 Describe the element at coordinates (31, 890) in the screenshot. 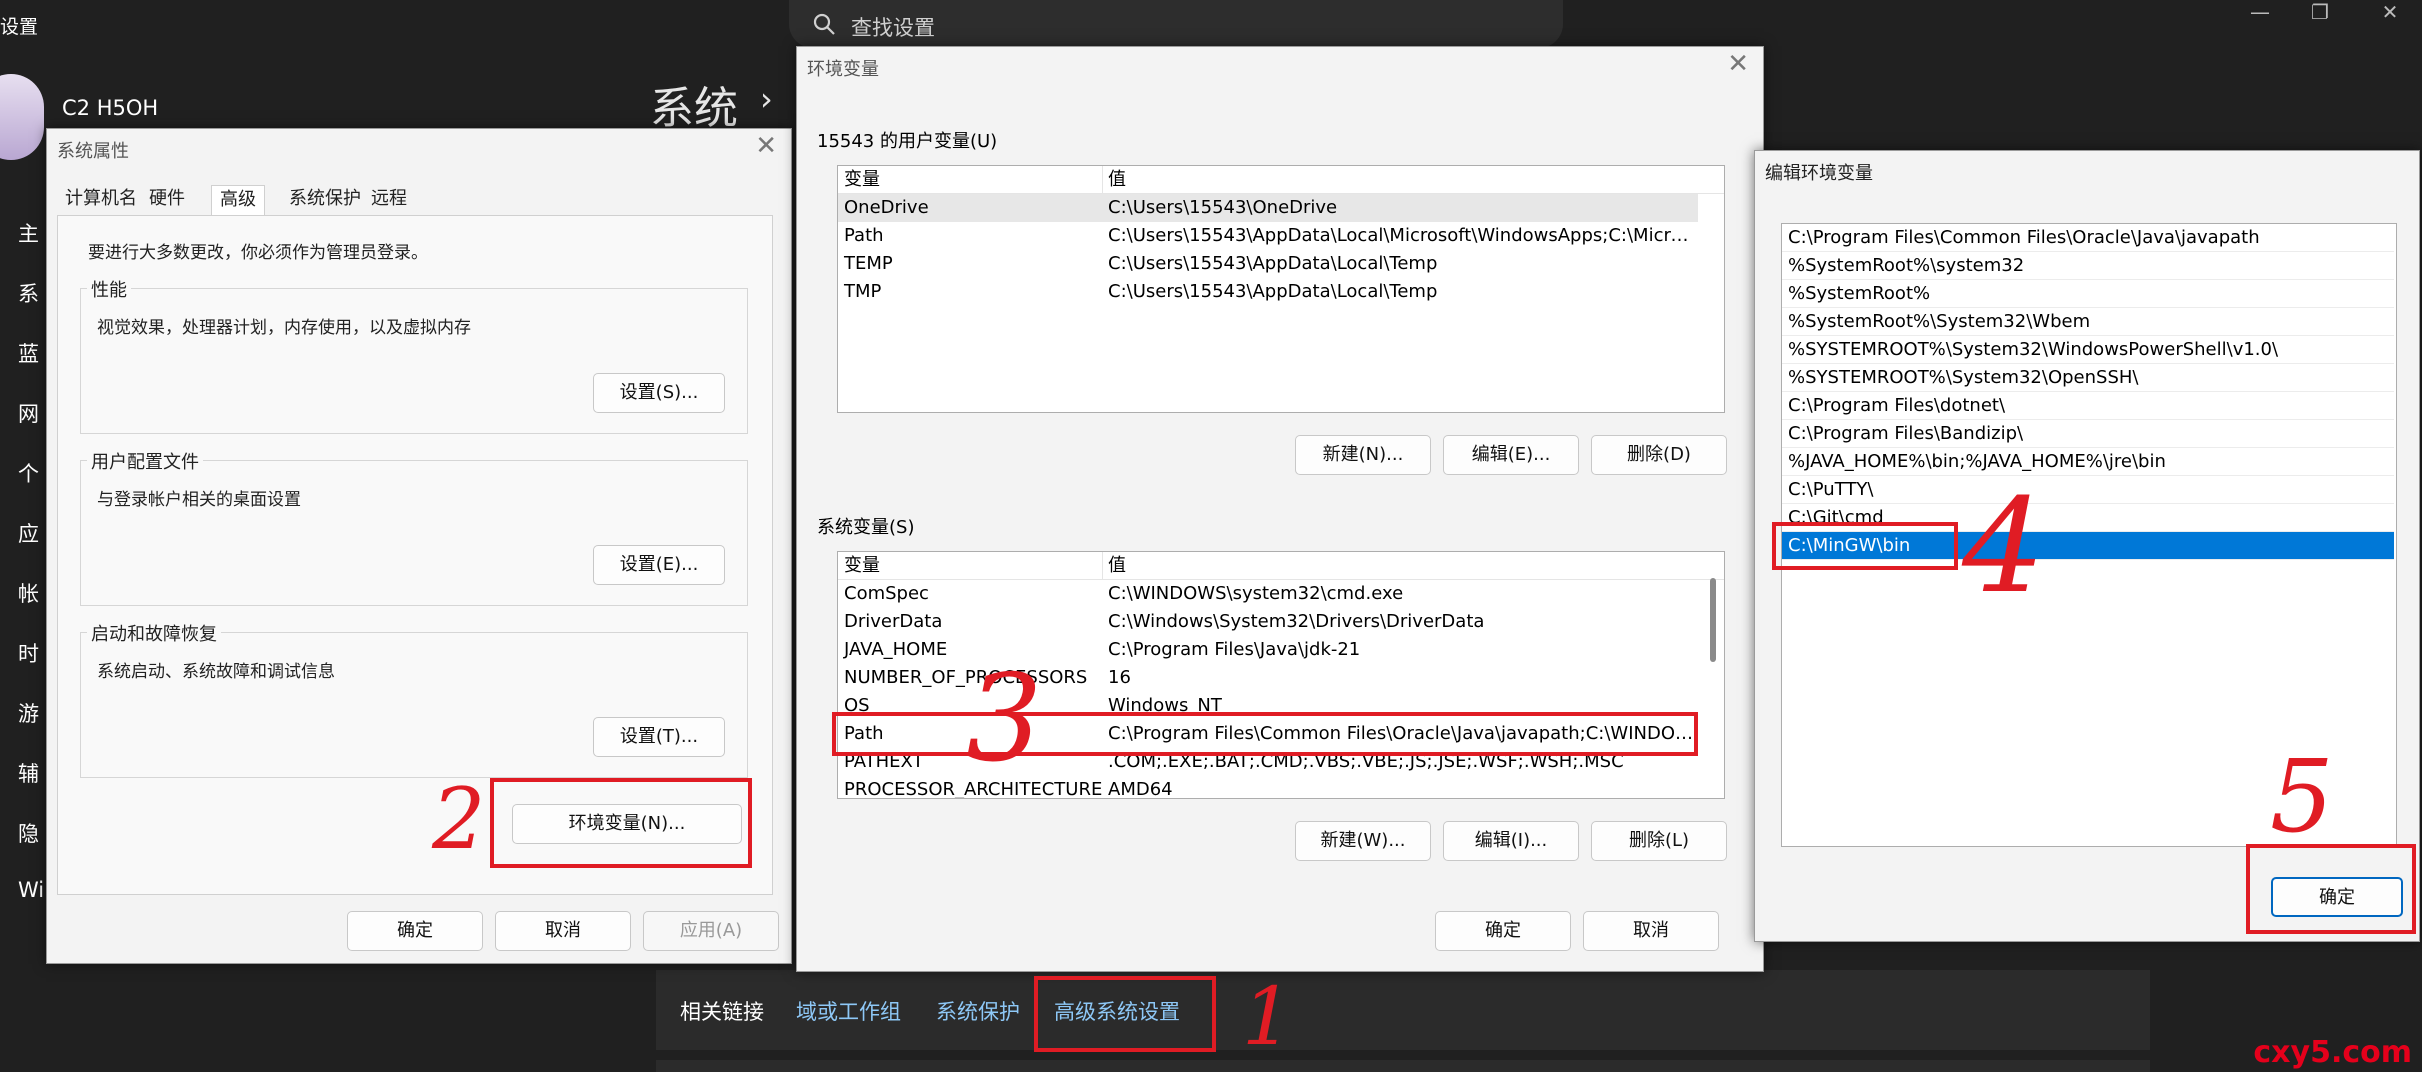

I see `nav-item: Wi` at that location.